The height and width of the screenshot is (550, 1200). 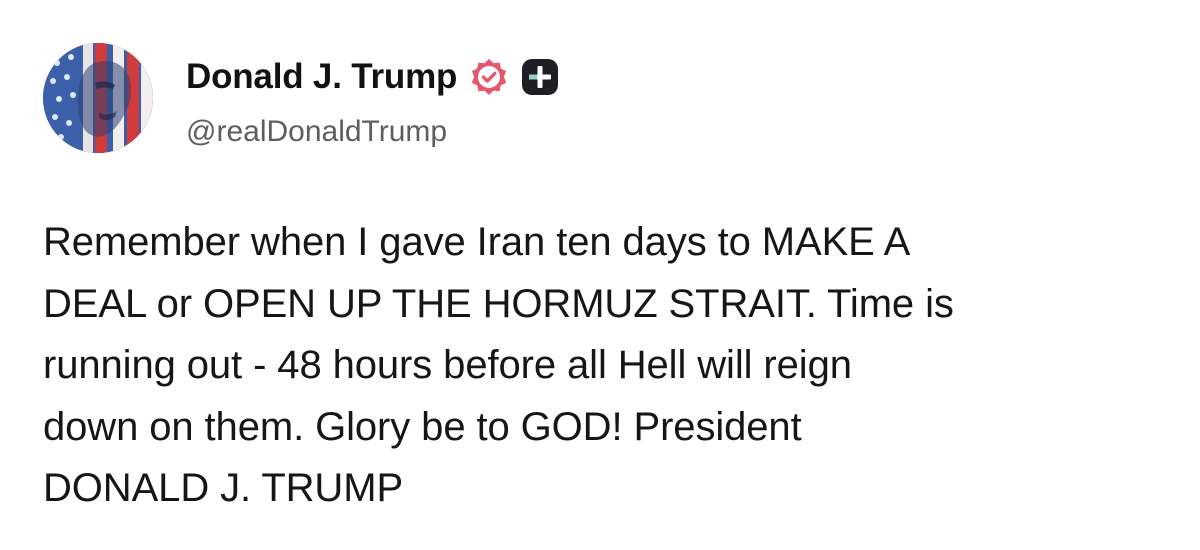 I want to click on post-text-line: DONALD J. TRUMP, so click(x=223, y=488).